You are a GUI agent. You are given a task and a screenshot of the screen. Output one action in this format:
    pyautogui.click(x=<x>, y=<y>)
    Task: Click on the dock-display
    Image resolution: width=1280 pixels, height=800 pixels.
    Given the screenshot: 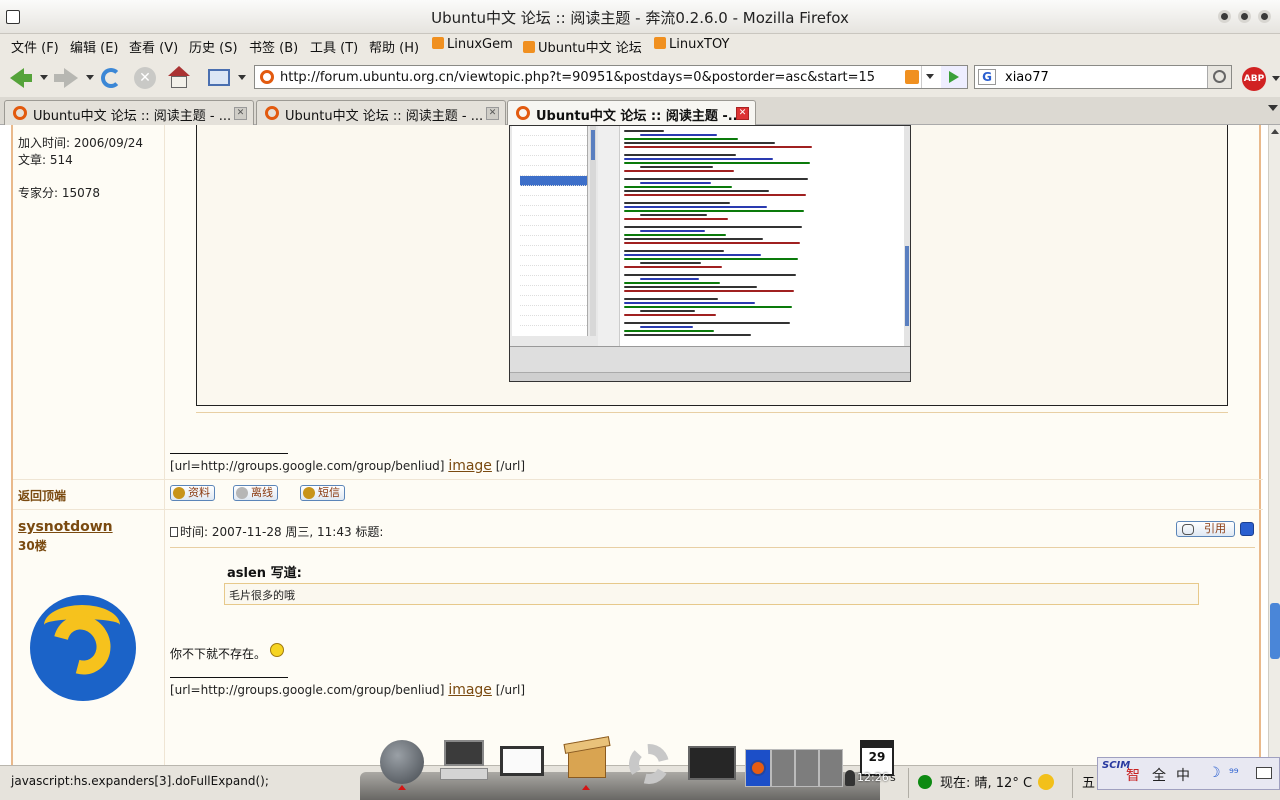 What is the action you would take?
    pyautogui.click(x=522, y=763)
    